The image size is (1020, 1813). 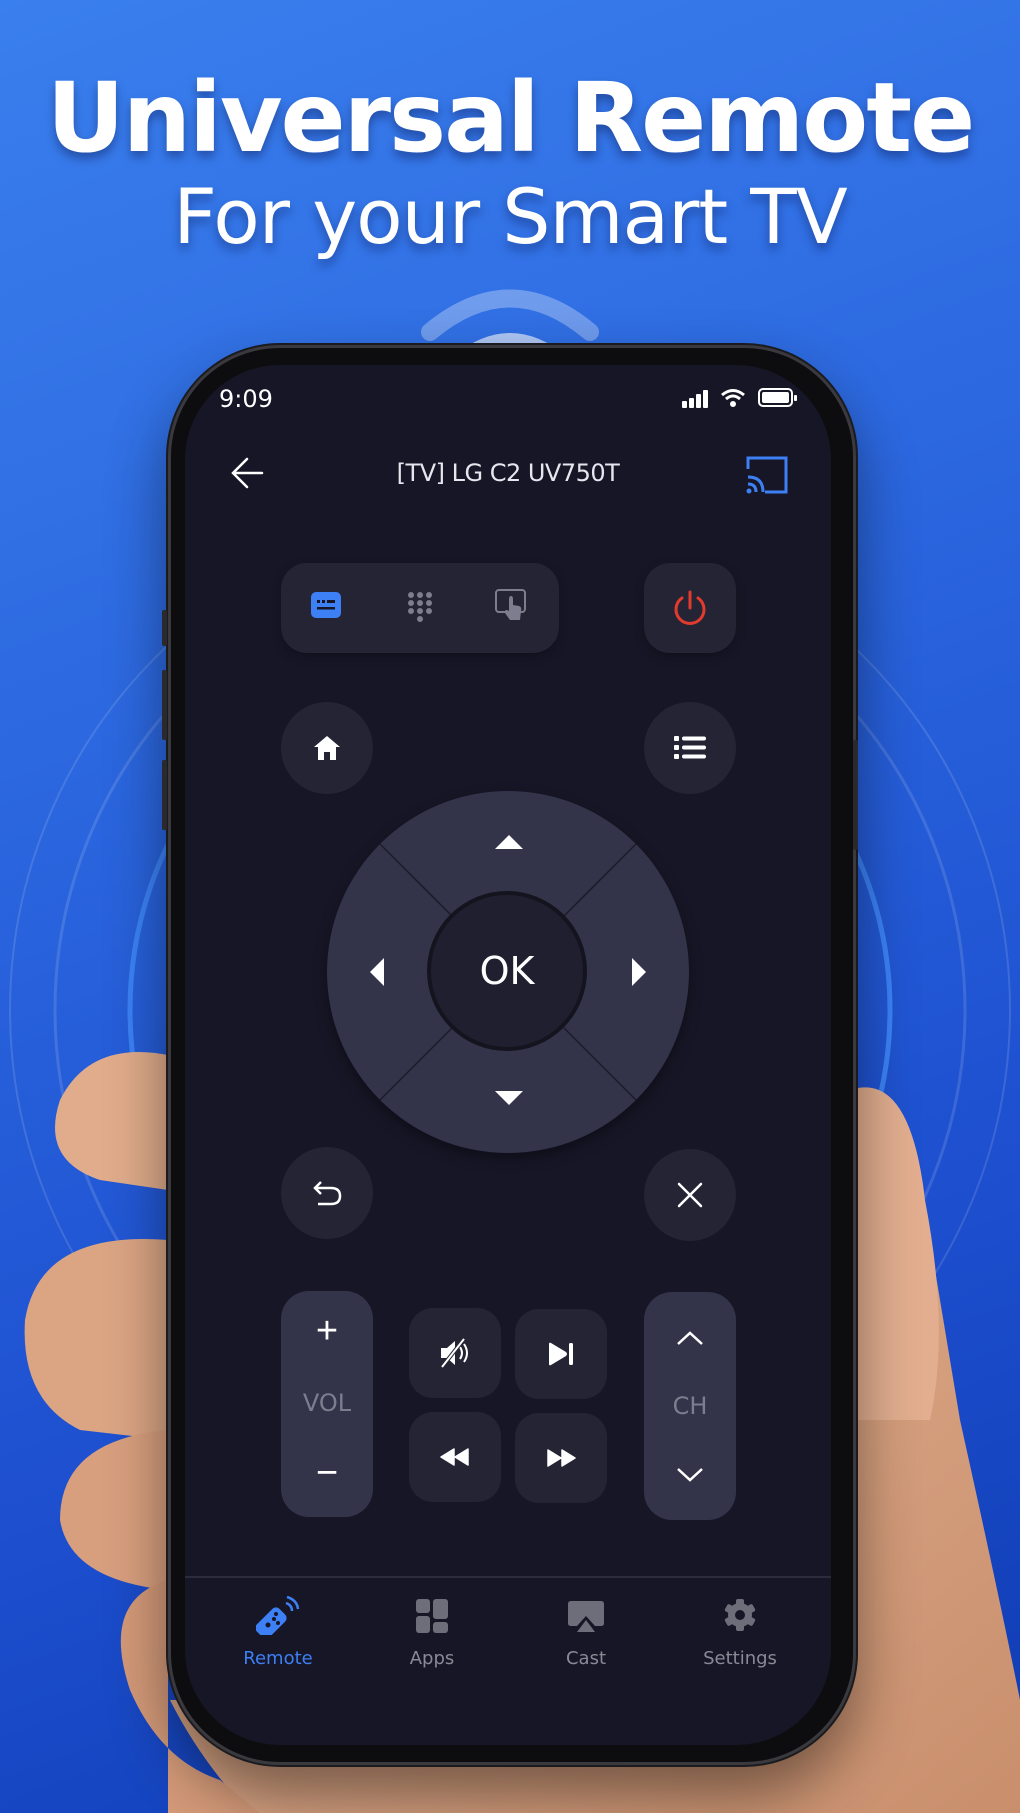 I want to click on remote-icon, so click(x=277, y=1617).